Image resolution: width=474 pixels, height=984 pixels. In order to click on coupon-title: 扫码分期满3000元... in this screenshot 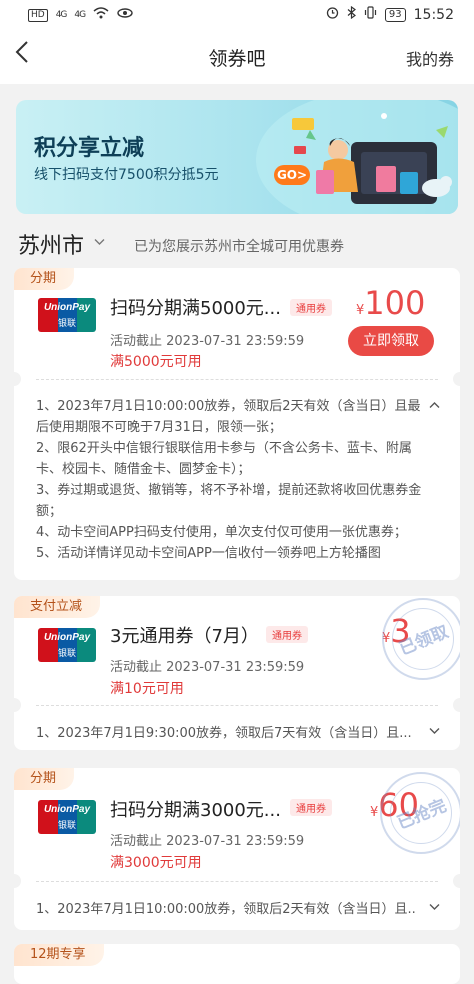, I will do `click(195, 810)`.